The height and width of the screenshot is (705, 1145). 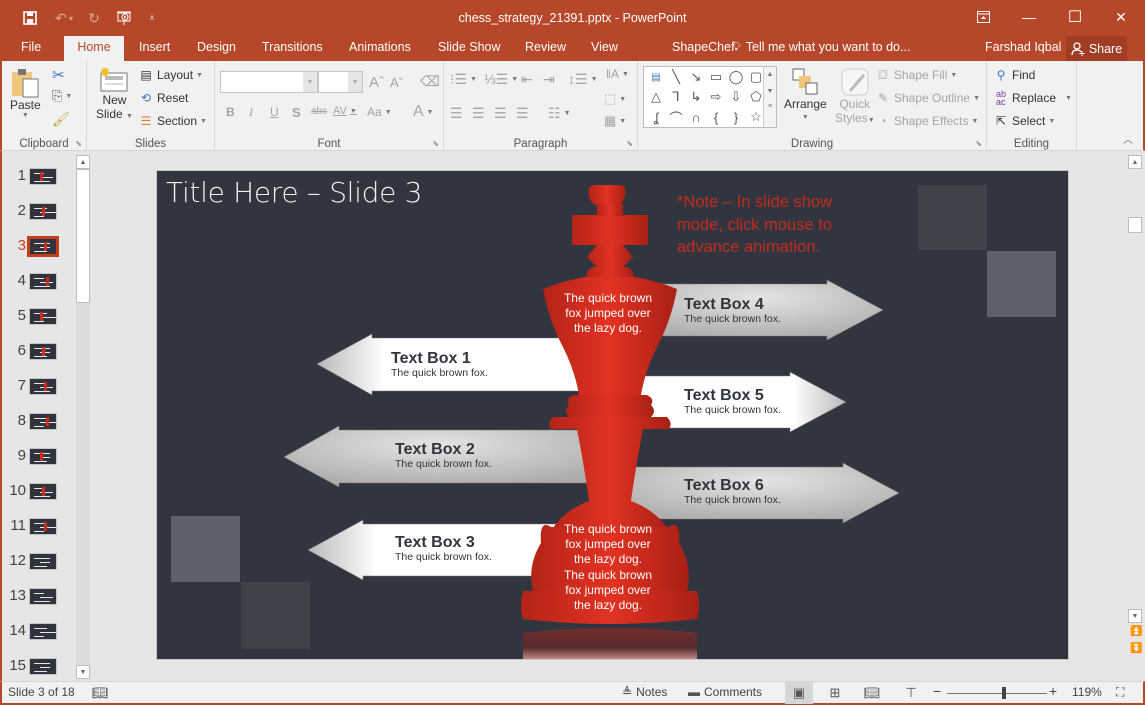 What do you see at coordinates (617, 74) in the screenshot?
I see `text-direction-icon: ‖A ▼` at bounding box center [617, 74].